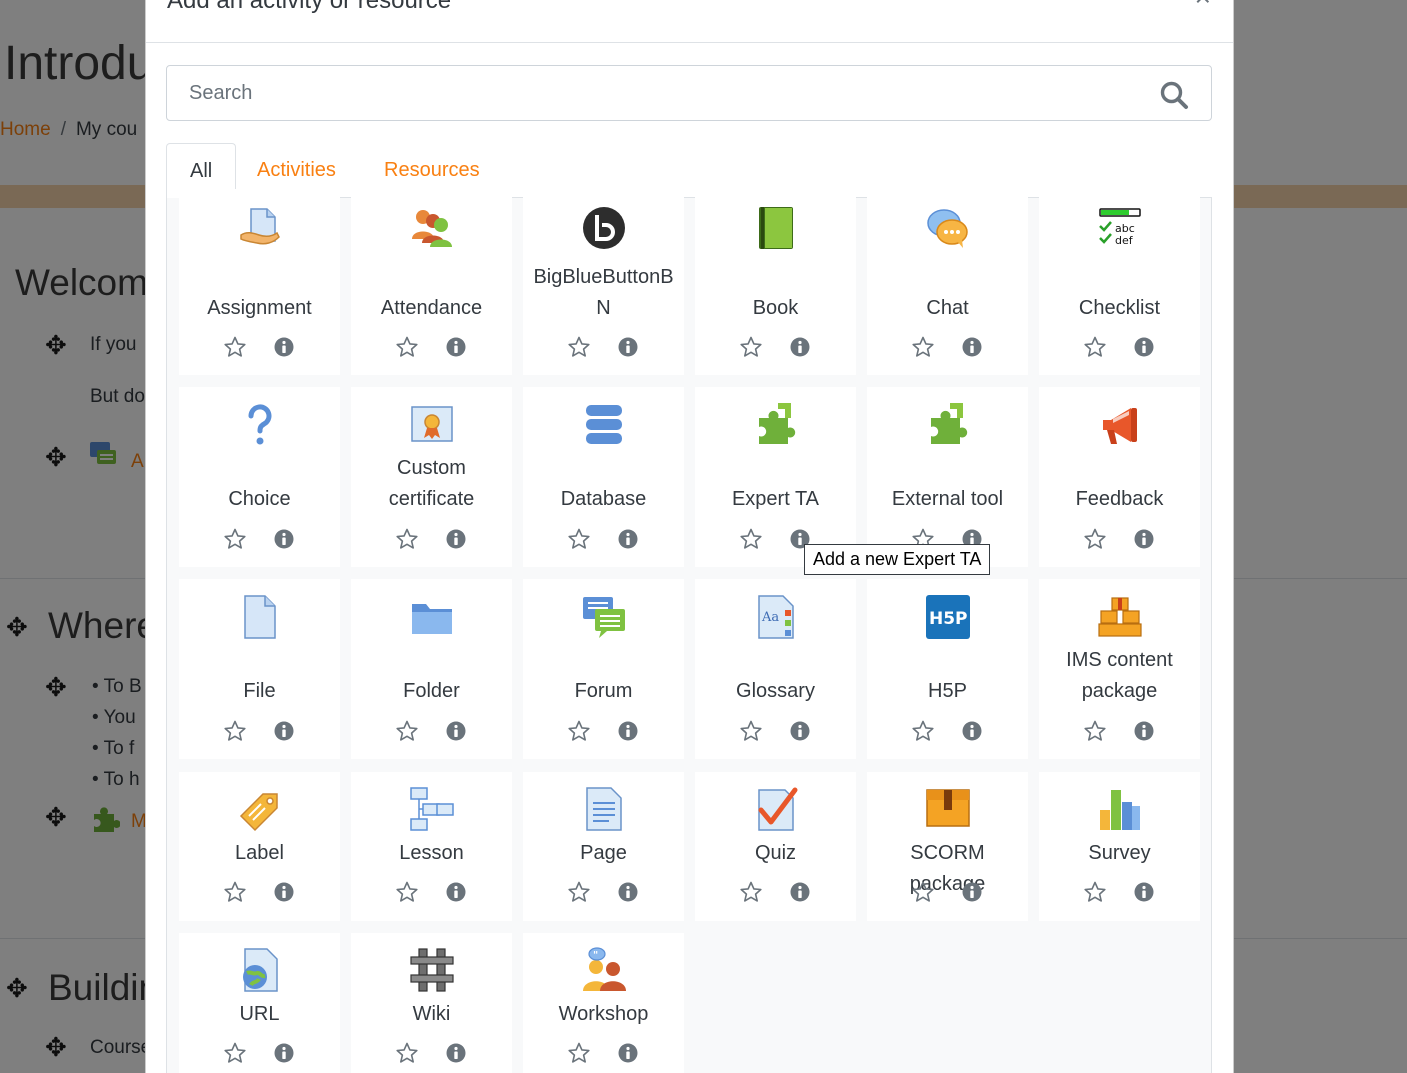  What do you see at coordinates (947, 499) in the screenshot?
I see `module-name: External tool` at bounding box center [947, 499].